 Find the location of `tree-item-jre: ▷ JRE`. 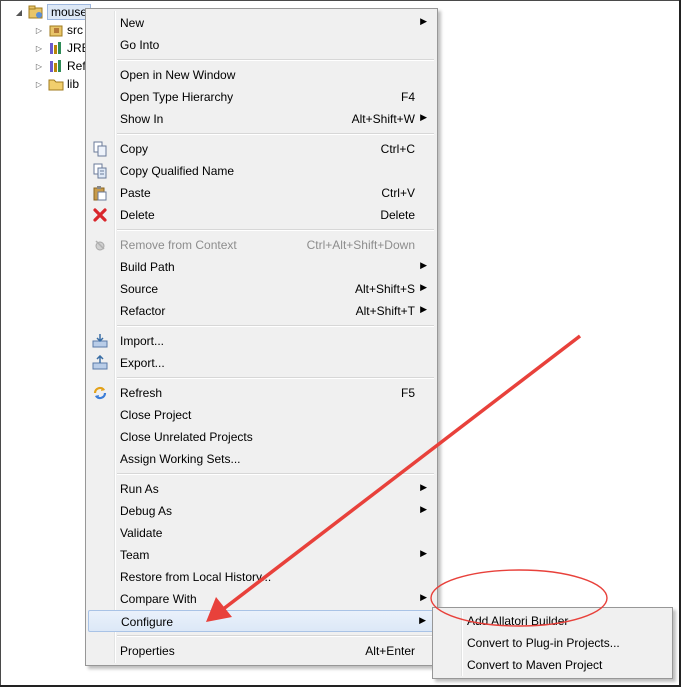

tree-item-jre: ▷ JRE is located at coordinates (62, 48).